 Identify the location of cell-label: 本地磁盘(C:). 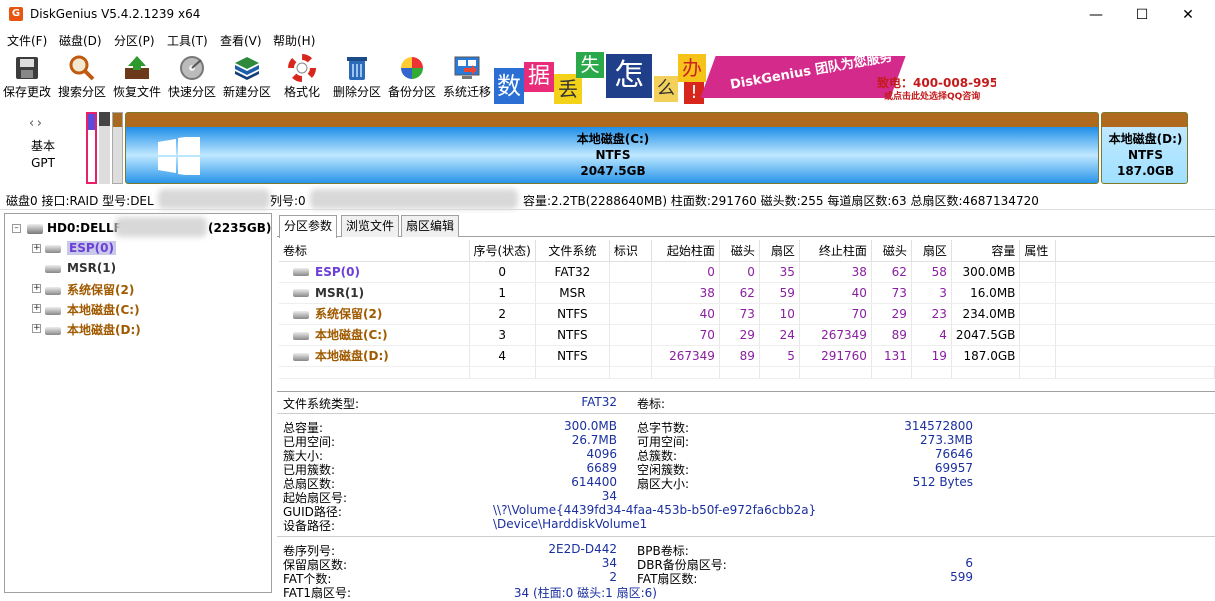
(374, 335).